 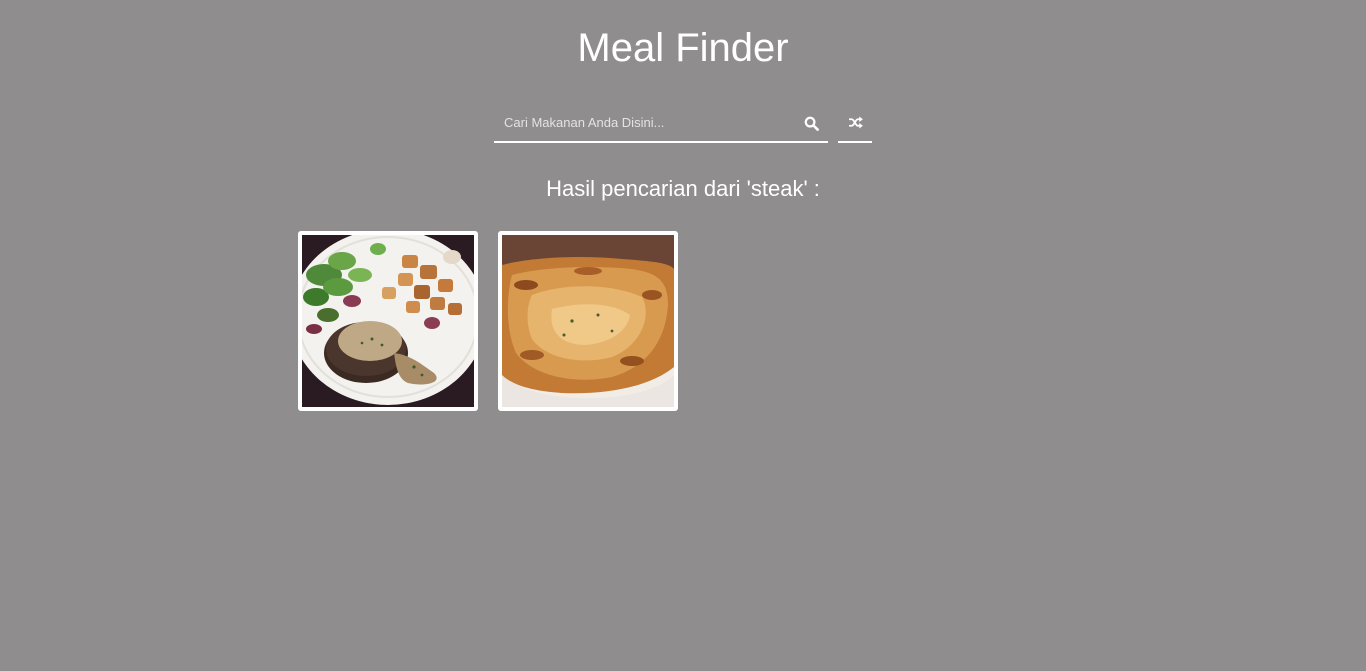 What do you see at coordinates (683, 48) in the screenshot?
I see `page-title: Meal Finder` at bounding box center [683, 48].